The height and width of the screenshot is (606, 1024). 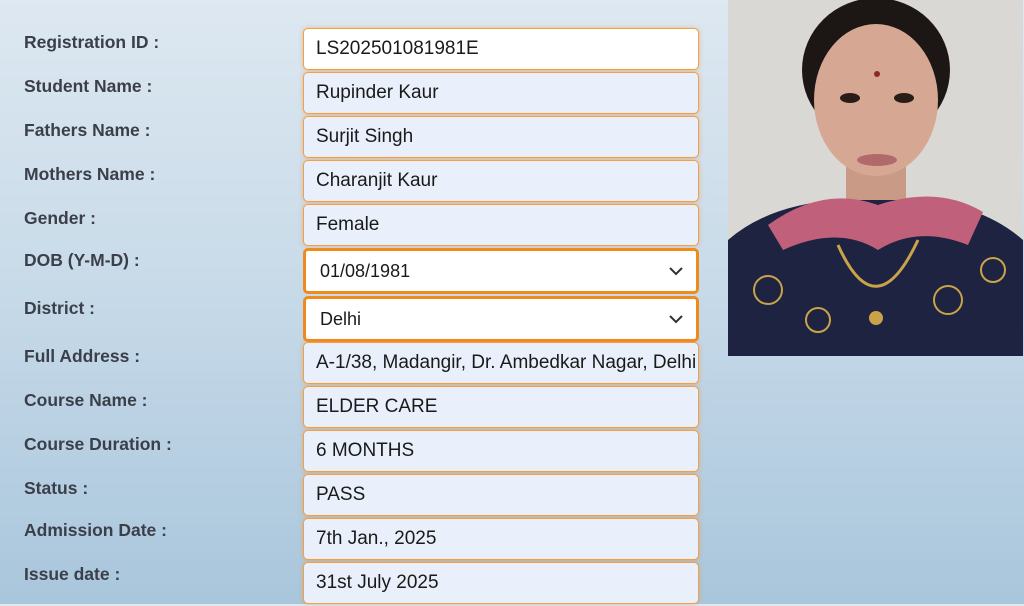 I want to click on row-district: District : Delhi, so click(x=360, y=319).